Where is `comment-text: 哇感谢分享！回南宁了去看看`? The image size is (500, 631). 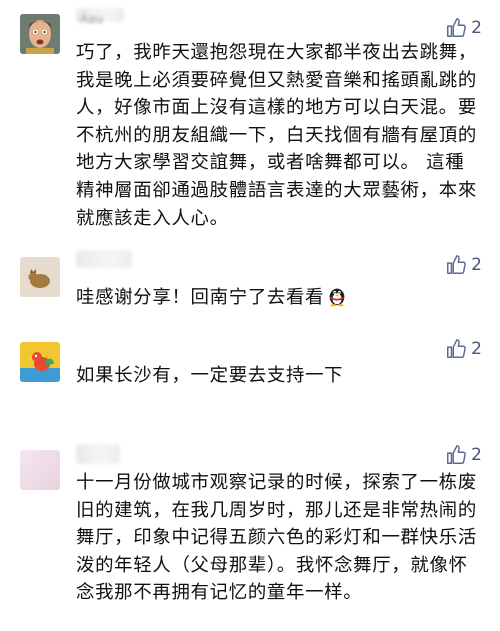 comment-text: 哇感谢分享！回南宁了去看看 is located at coordinates (278, 300).